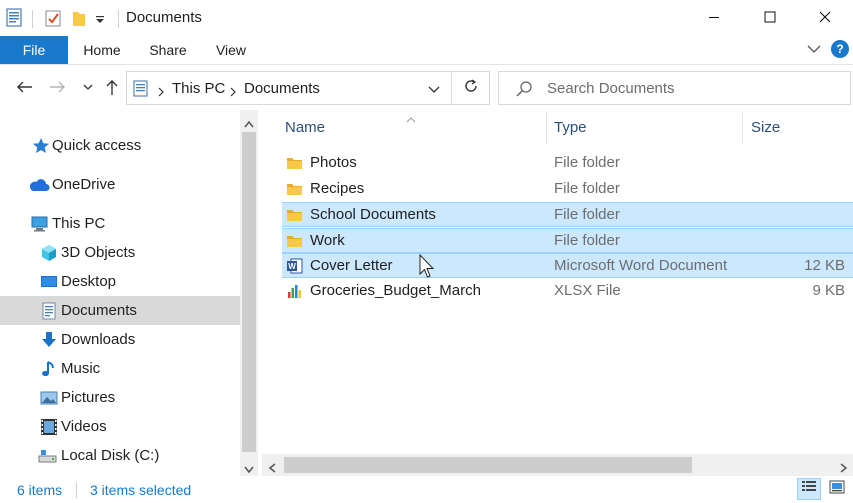  Describe the element at coordinates (53, 18) in the screenshot. I see `properties-check-icon` at that location.